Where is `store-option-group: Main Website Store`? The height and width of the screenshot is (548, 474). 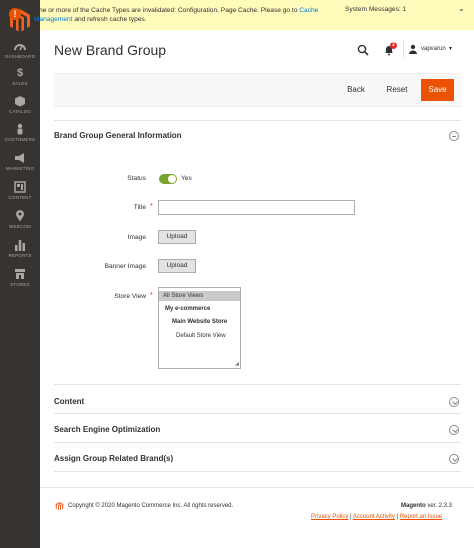
store-option-group: Main Website Store is located at coordinates (200, 322).